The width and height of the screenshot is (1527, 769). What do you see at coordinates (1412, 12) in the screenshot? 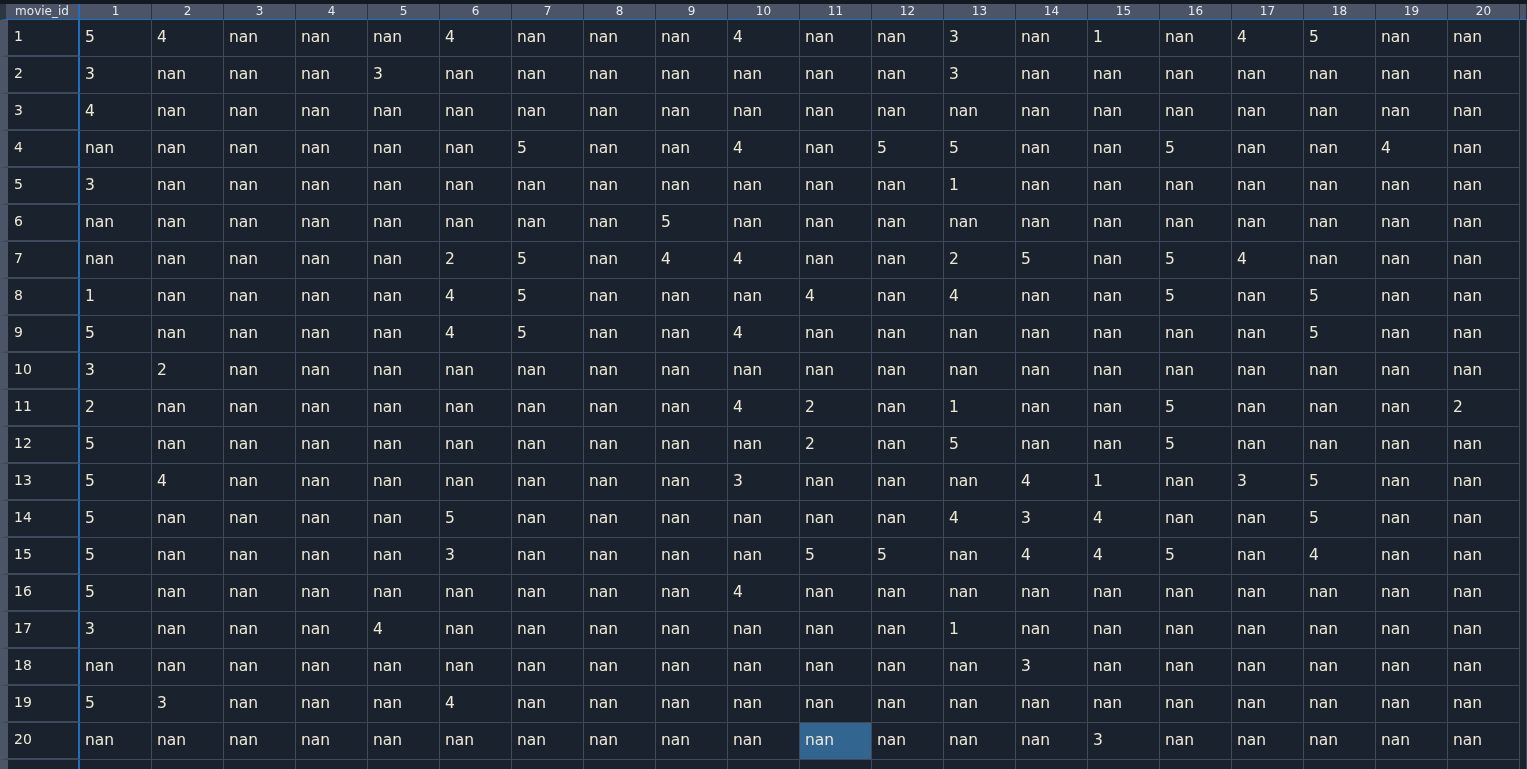
I see `column-header: 19` at bounding box center [1412, 12].